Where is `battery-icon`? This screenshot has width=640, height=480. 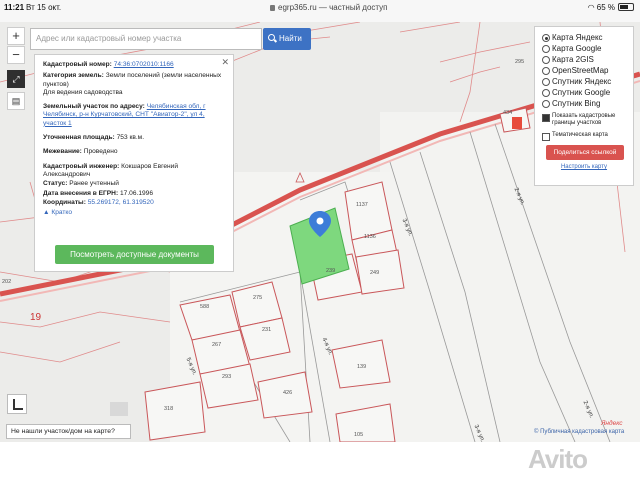 battery-icon is located at coordinates (626, 7).